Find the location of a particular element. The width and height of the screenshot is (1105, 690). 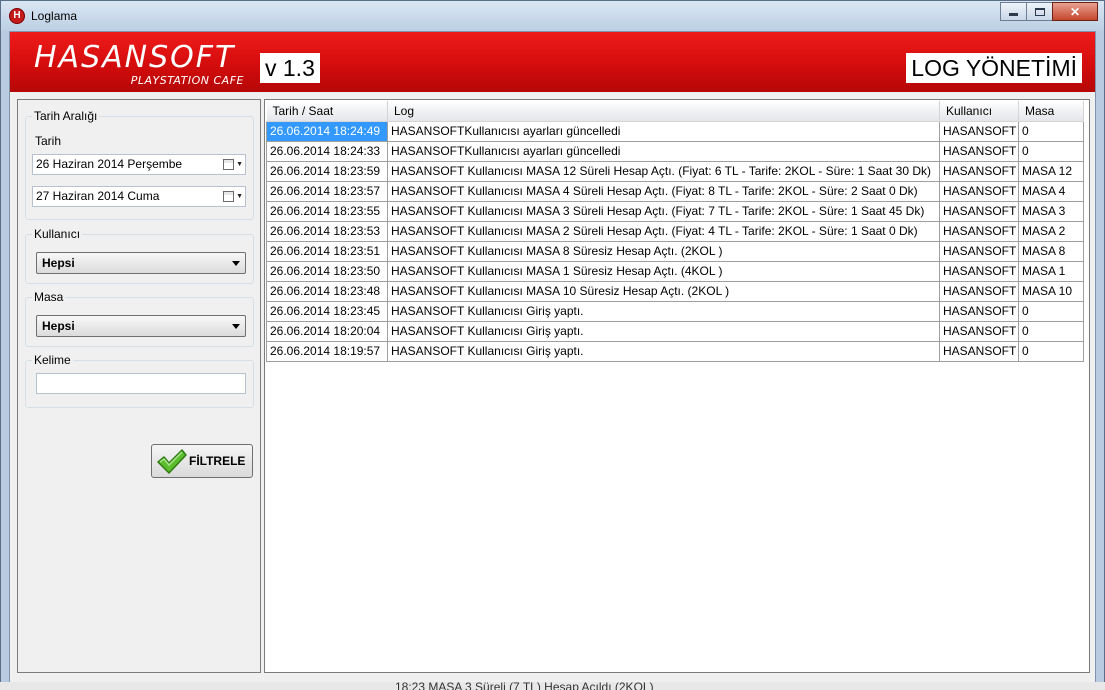

window-title: Loglama is located at coordinates (54, 16).